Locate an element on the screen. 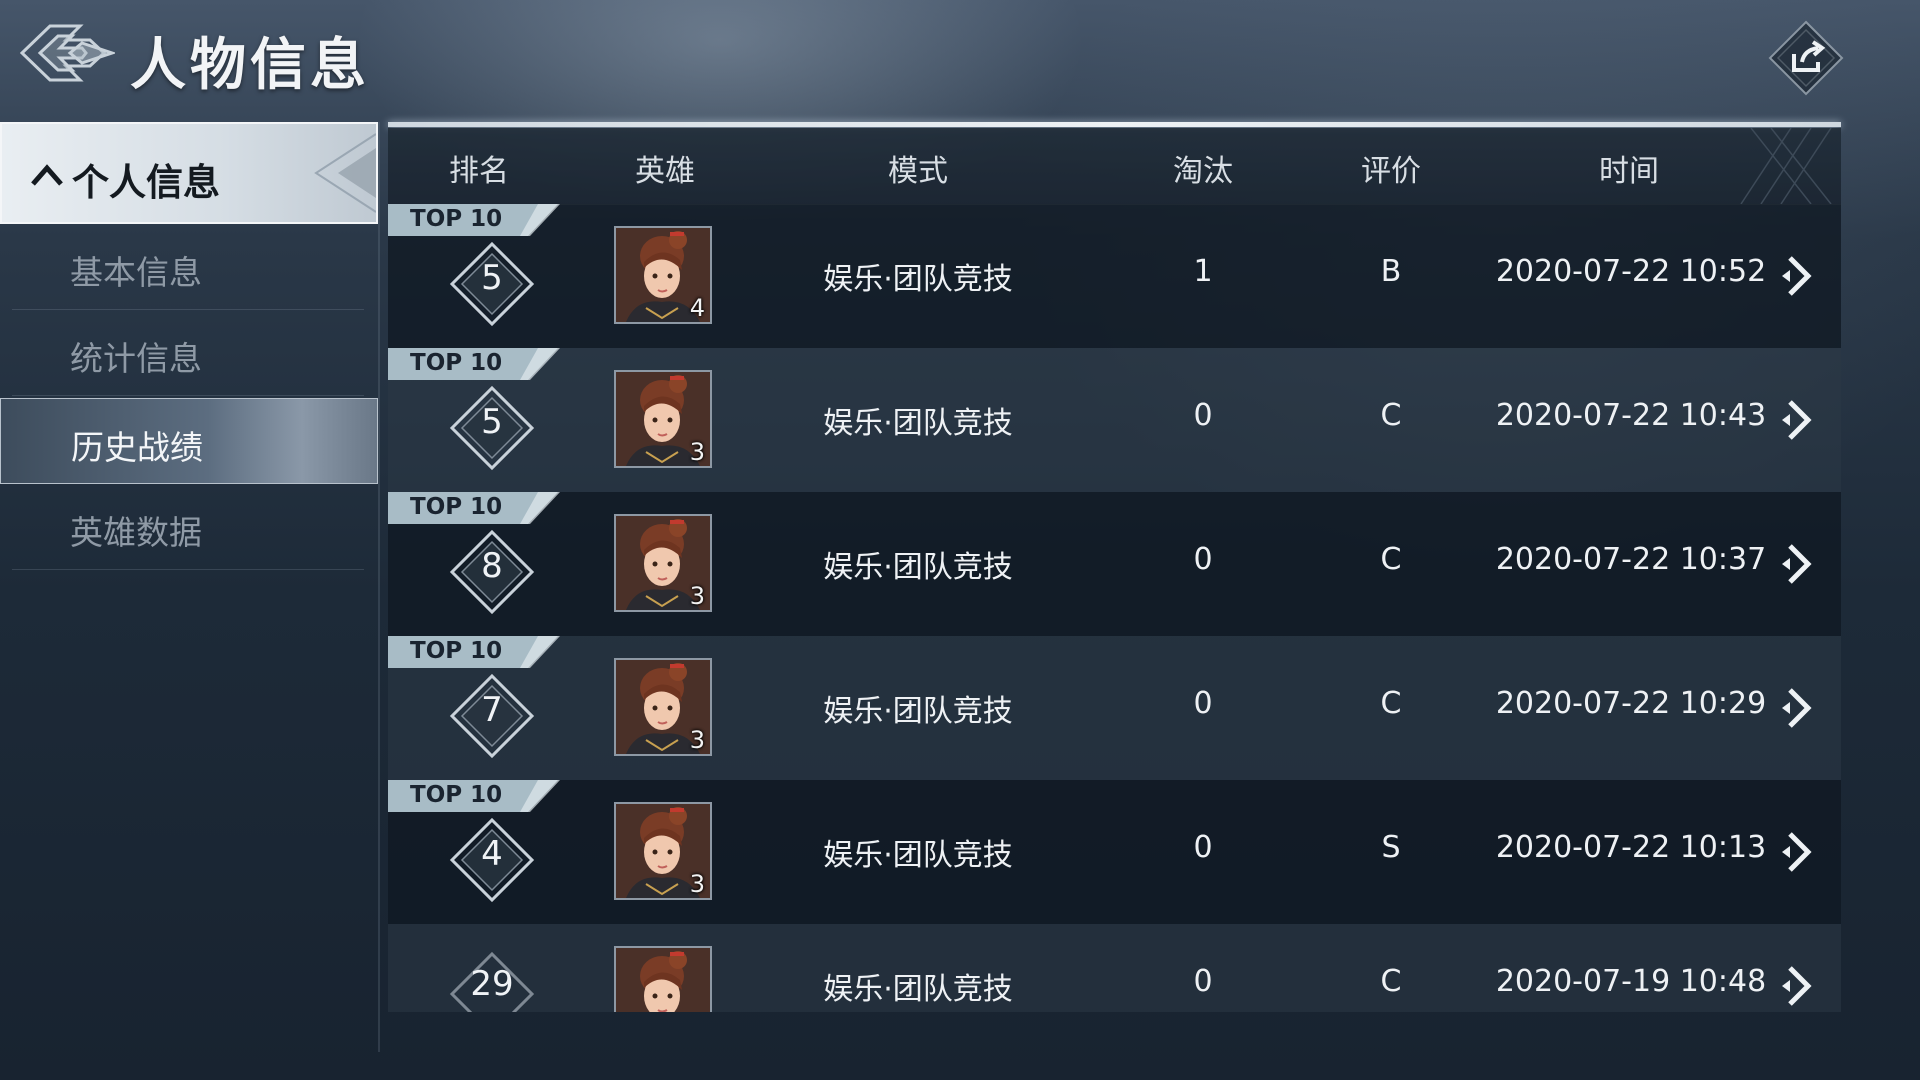  column-header-eliminations: 淘汰 is located at coordinates (1203, 171).